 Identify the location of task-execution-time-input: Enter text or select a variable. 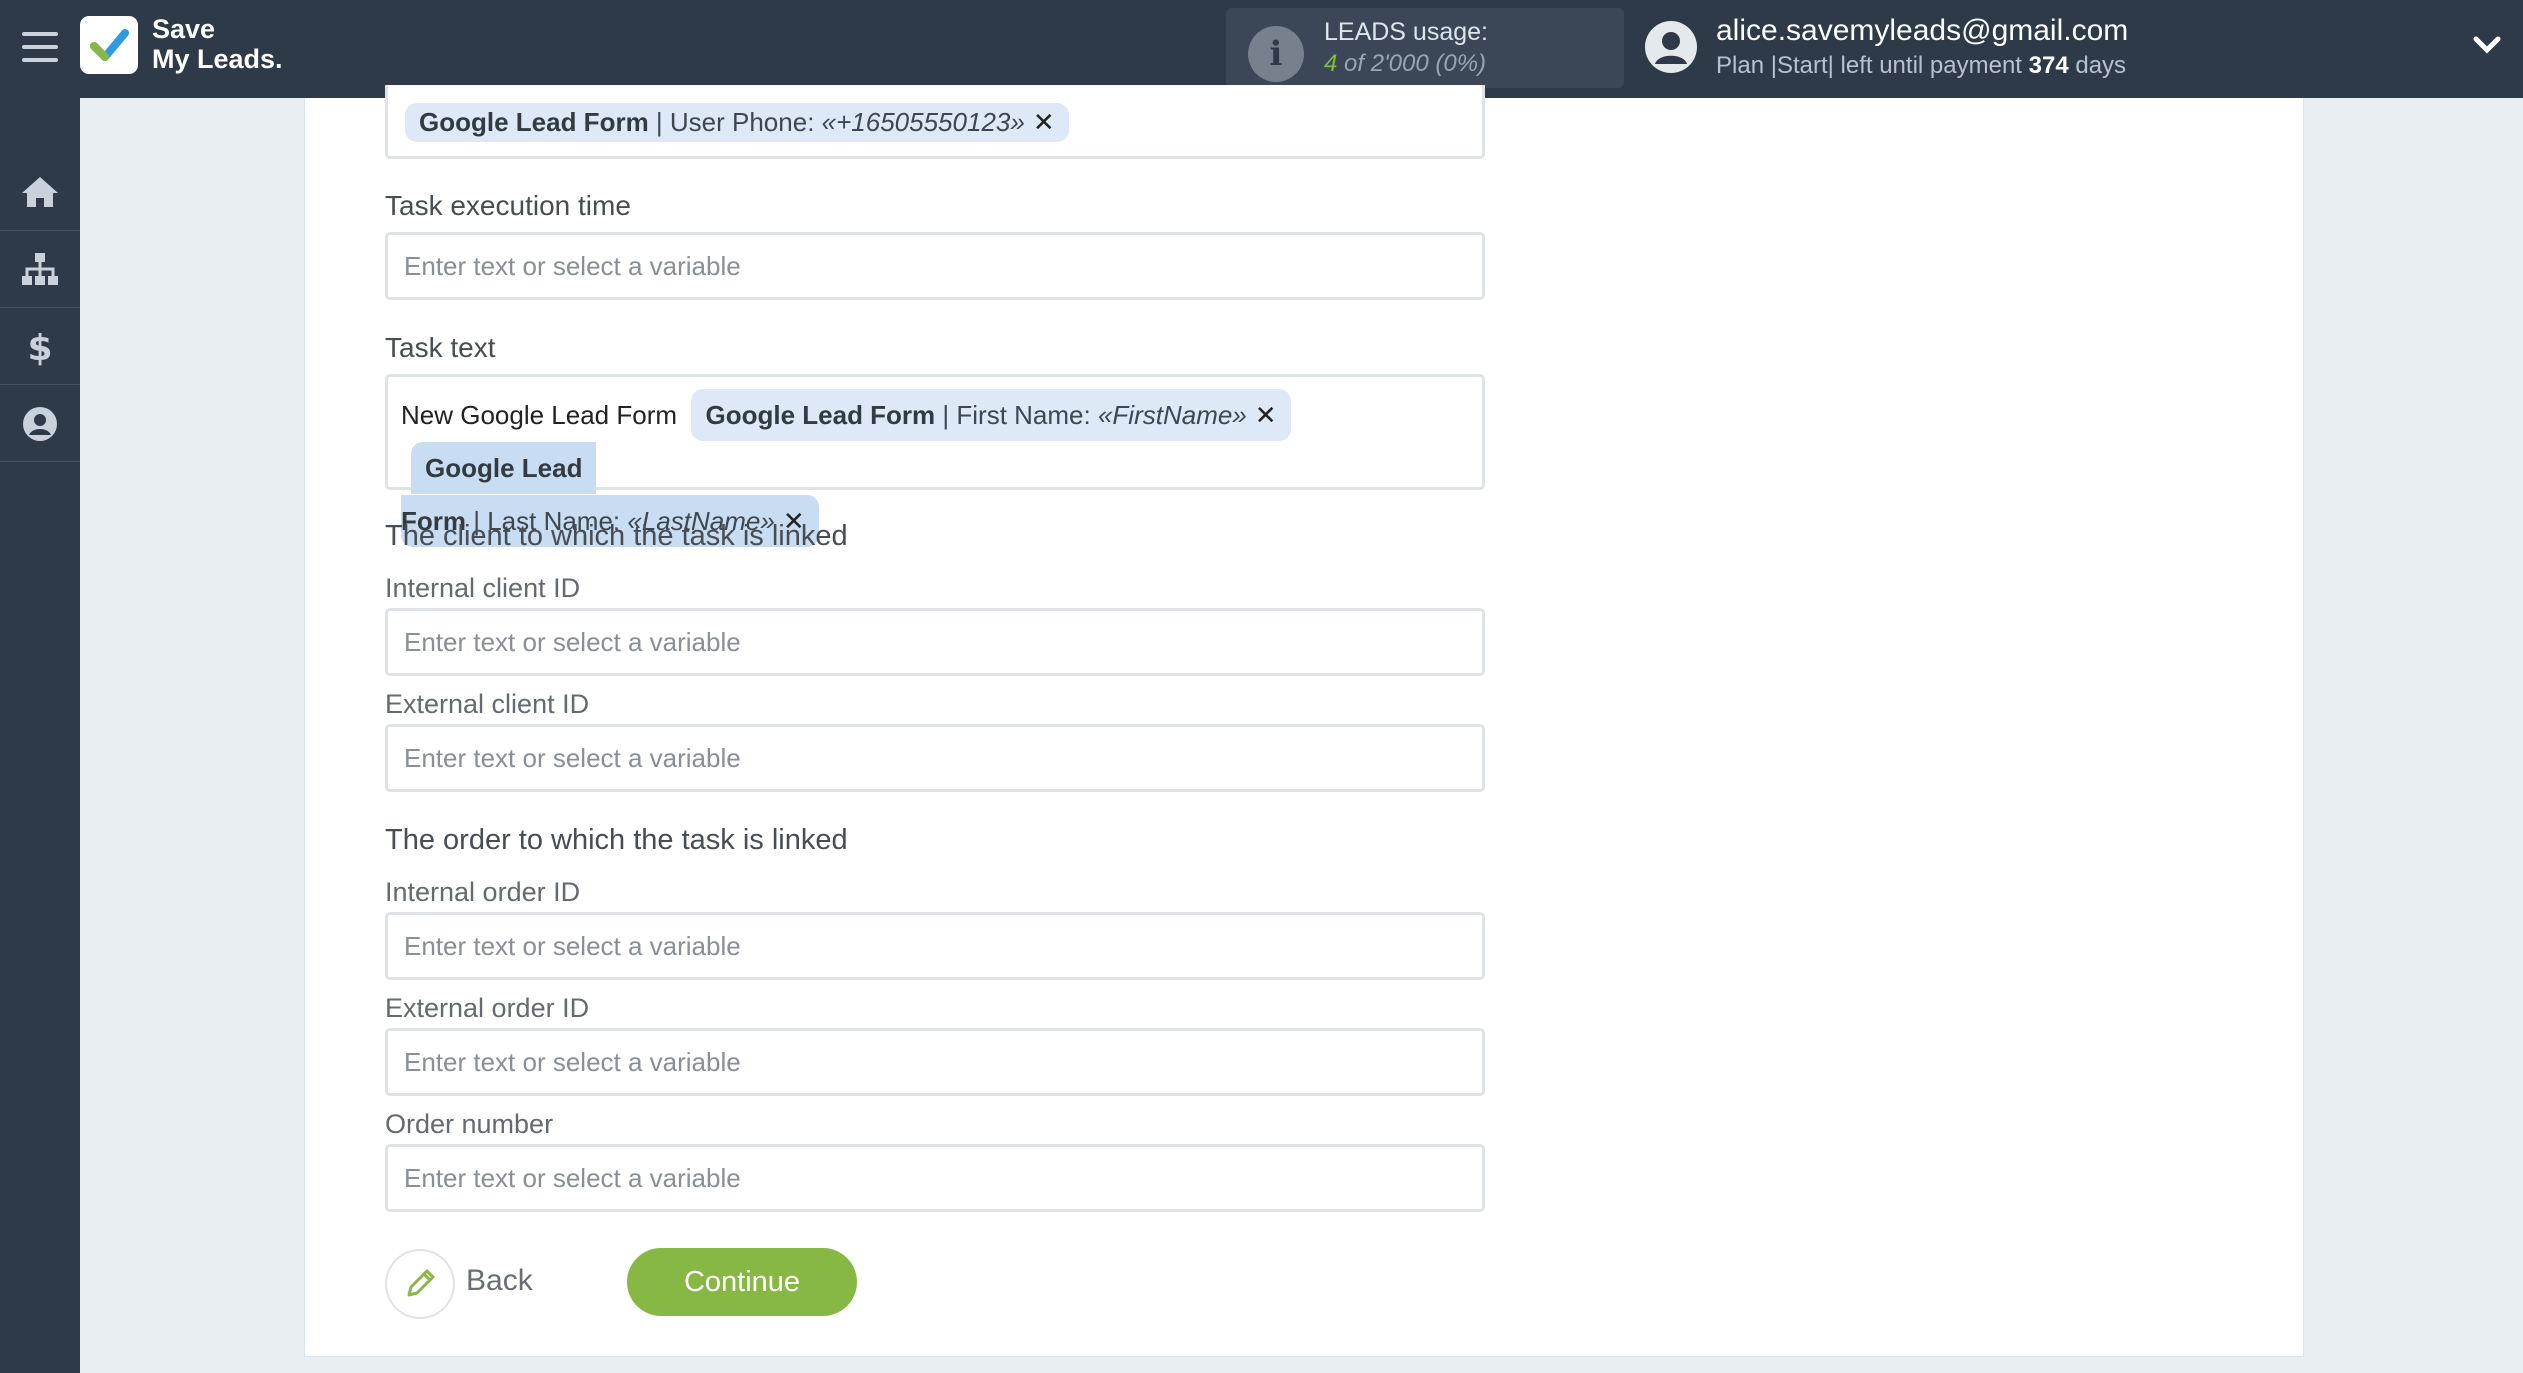
(935, 266).